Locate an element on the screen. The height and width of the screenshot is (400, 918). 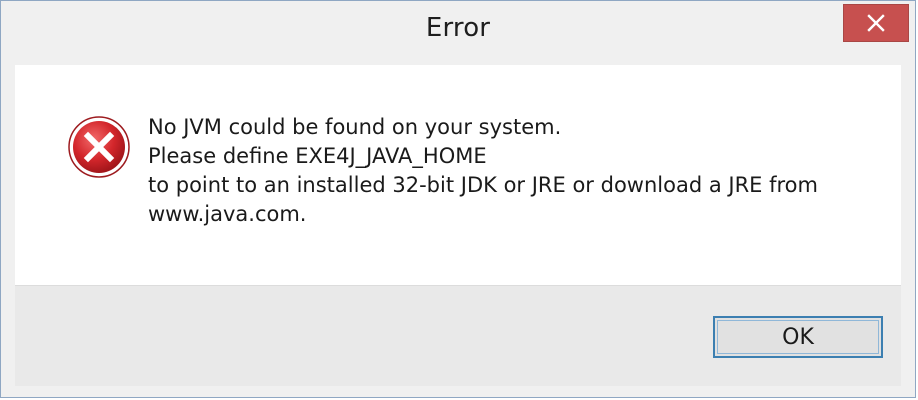
message-line: www.java.com. is located at coordinates (227, 214).